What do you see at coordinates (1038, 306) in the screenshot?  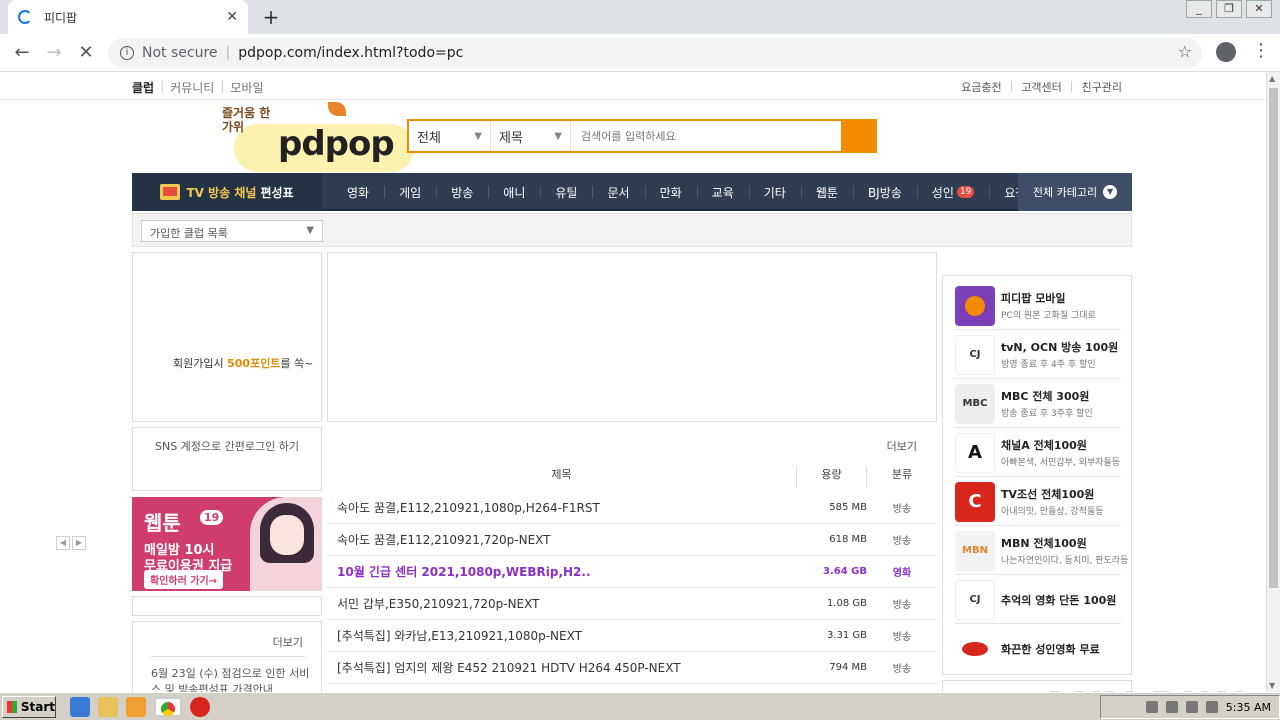 I see `promo-item: 피디팝 모바일 PC의 원본 고화질 그대로` at bounding box center [1038, 306].